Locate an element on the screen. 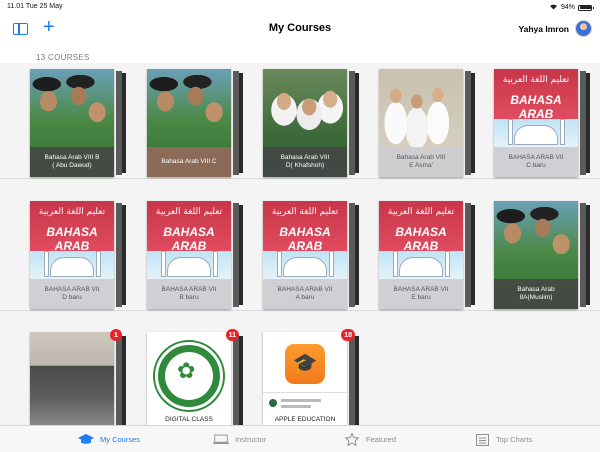  tab-label: Featured is located at coordinates (381, 439).